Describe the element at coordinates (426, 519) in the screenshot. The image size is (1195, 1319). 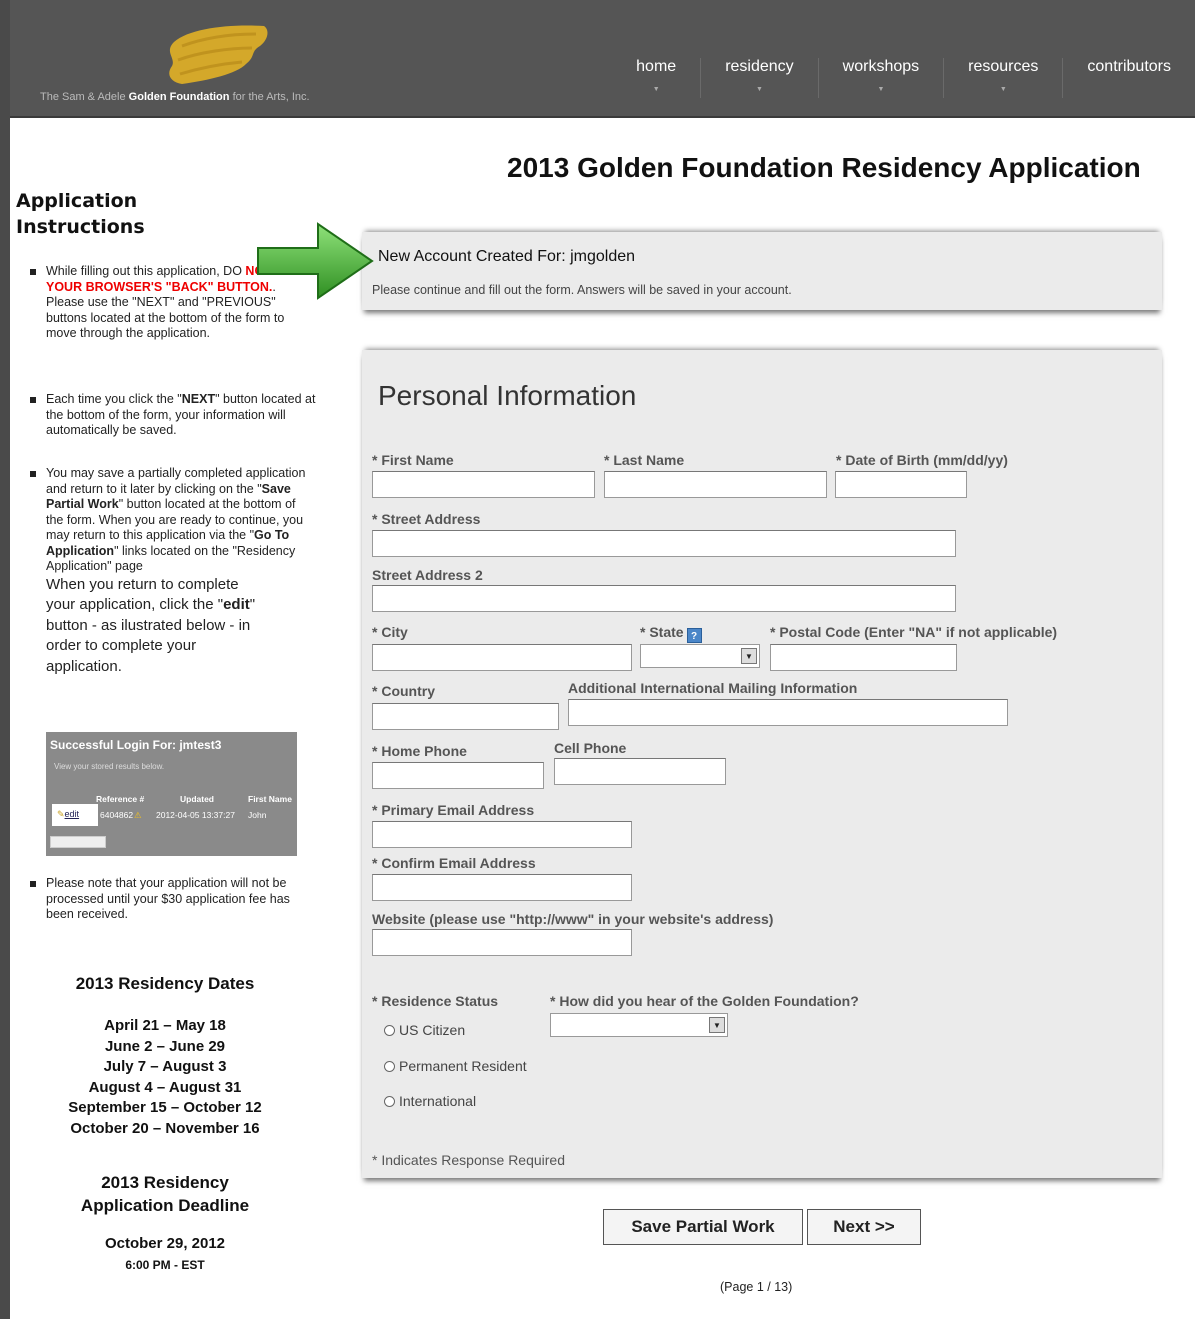
I see `street-address-label: * Street Address` at that location.